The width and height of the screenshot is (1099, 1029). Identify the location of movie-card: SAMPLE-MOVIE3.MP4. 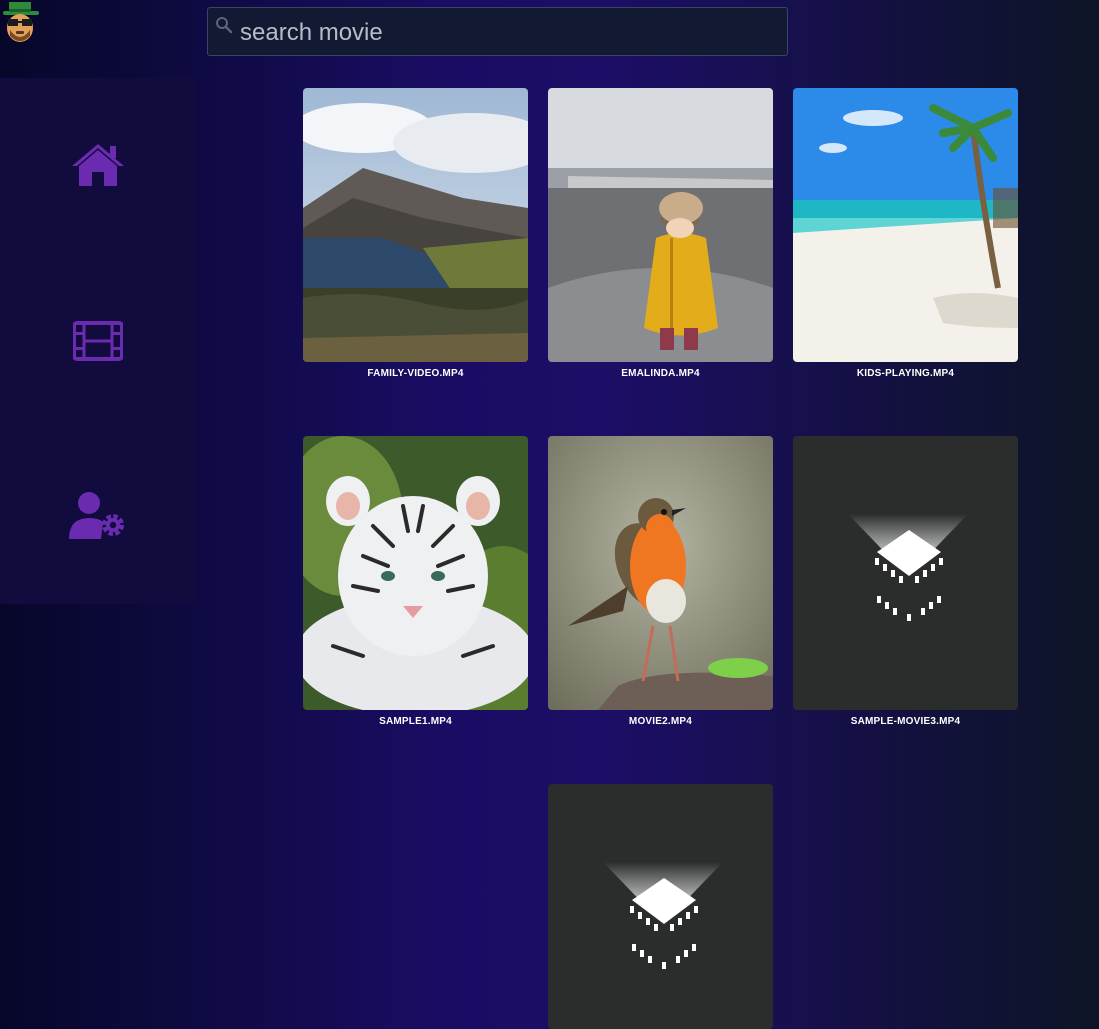
(905, 581).